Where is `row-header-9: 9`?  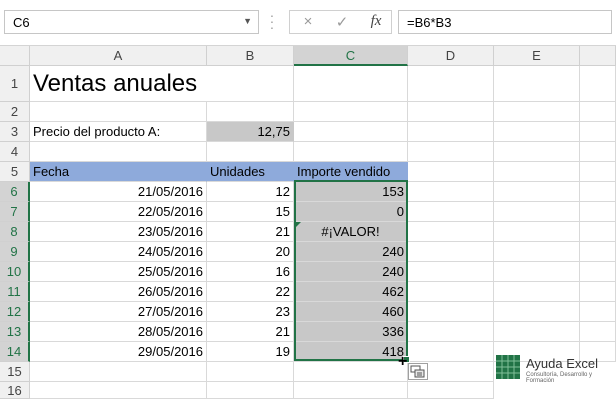 row-header-9: 9 is located at coordinates (15, 252).